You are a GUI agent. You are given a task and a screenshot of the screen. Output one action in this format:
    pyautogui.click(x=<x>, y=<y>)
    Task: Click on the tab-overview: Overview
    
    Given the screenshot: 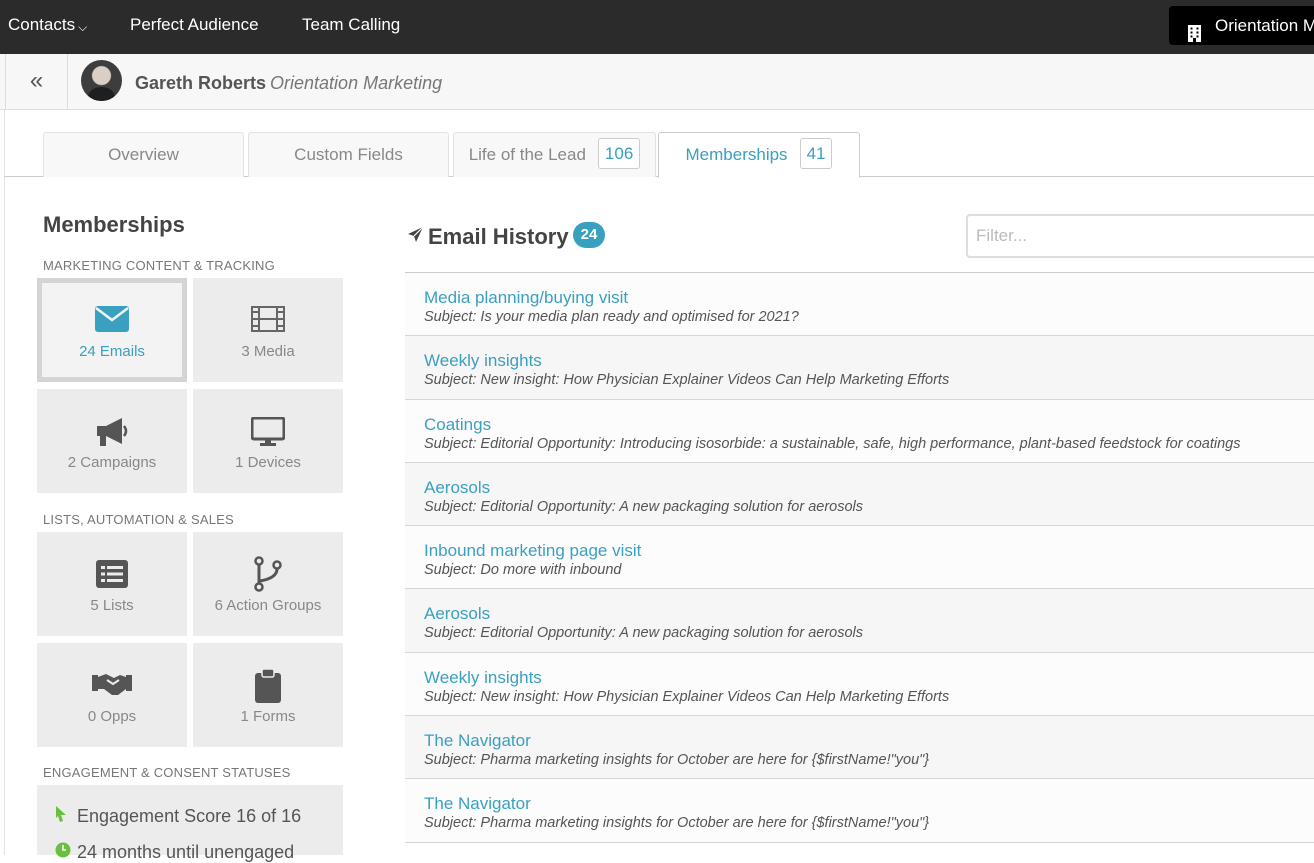 What is the action you would take?
    pyautogui.click(x=143, y=154)
    